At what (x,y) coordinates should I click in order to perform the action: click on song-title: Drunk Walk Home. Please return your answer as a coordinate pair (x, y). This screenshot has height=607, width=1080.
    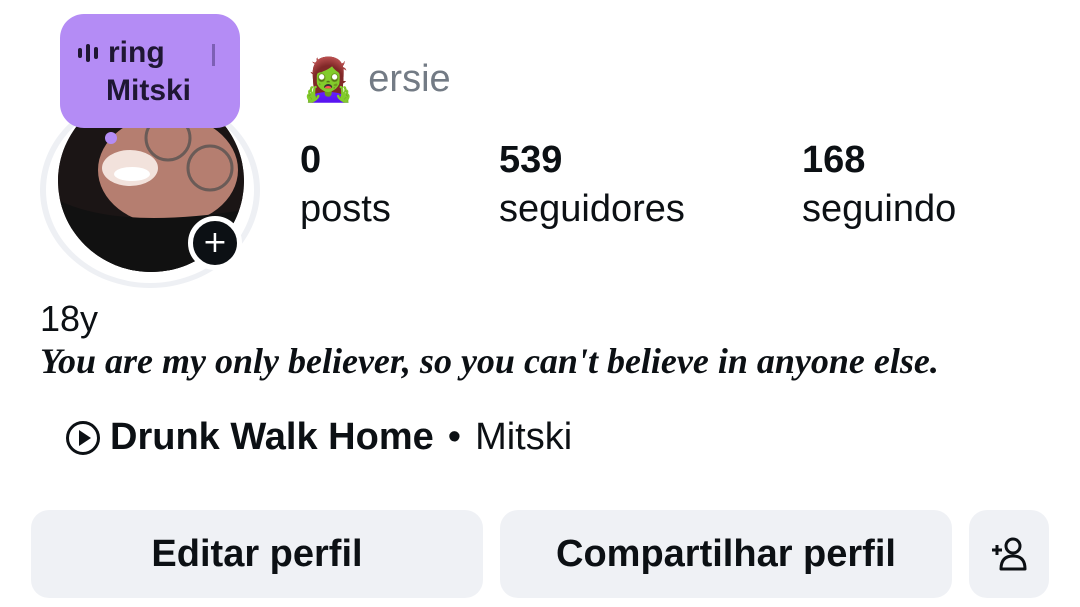
    Looking at the image, I should click on (272, 437).